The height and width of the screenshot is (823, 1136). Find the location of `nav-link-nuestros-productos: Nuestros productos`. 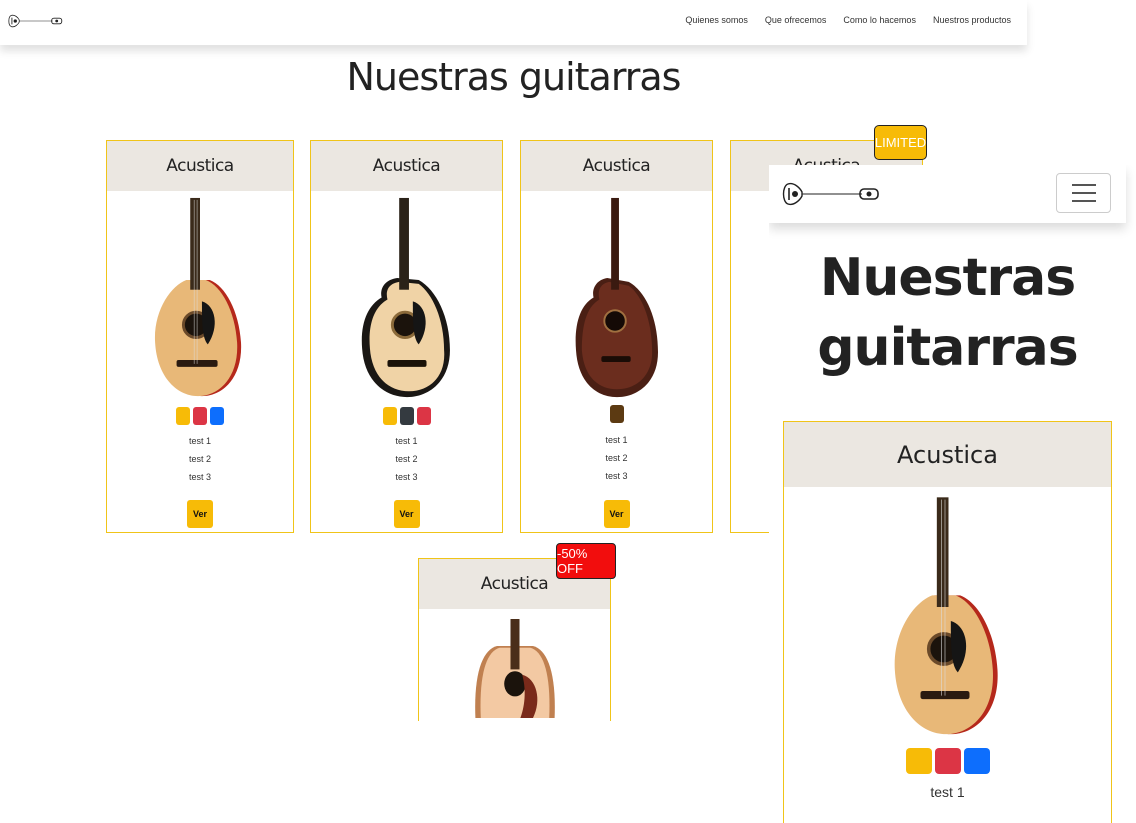

nav-link-nuestros-productos: Nuestros productos is located at coordinates (972, 20).